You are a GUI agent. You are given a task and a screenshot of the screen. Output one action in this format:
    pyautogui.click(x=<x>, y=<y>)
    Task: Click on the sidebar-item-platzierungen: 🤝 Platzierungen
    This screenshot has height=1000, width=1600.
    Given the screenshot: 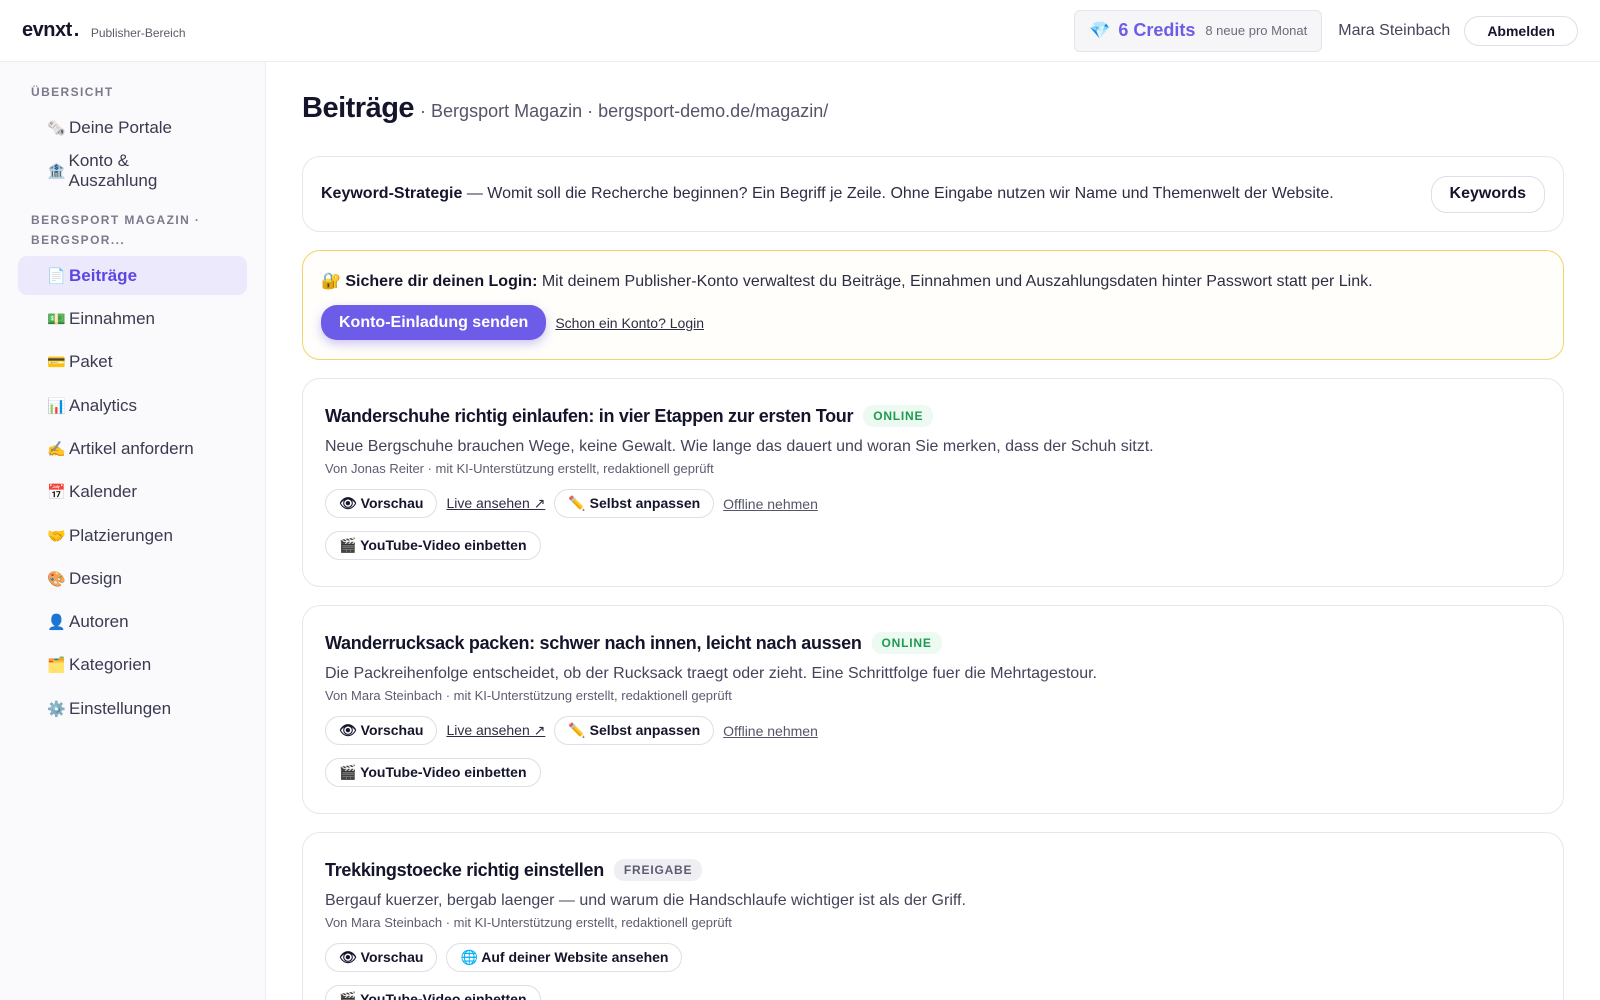 What is the action you would take?
    pyautogui.click(x=132, y=535)
    